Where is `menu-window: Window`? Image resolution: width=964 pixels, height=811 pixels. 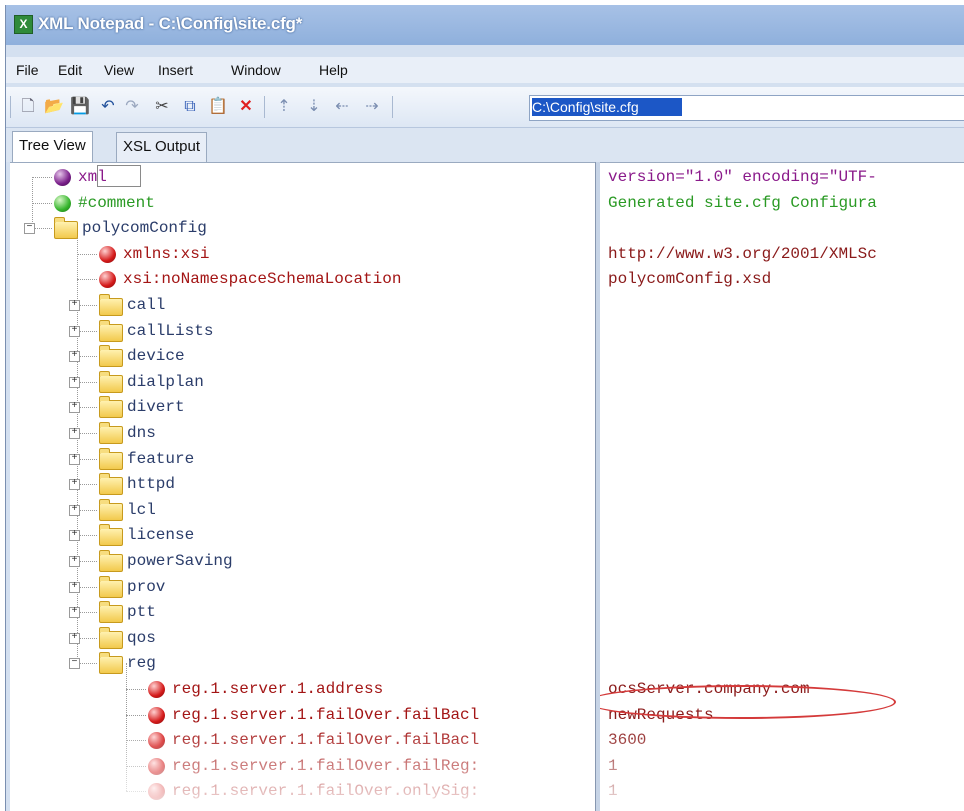
menu-window: Window is located at coordinates (256, 70).